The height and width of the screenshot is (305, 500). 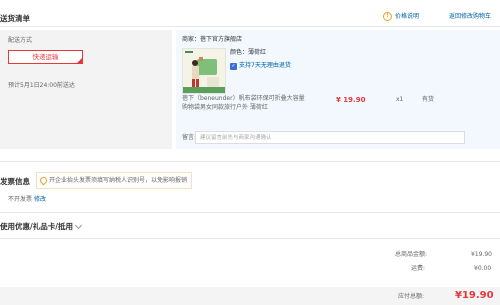 What do you see at coordinates (265, 65) in the screenshot?
I see `return-policy-label: 支持7天无理由退货` at bounding box center [265, 65].